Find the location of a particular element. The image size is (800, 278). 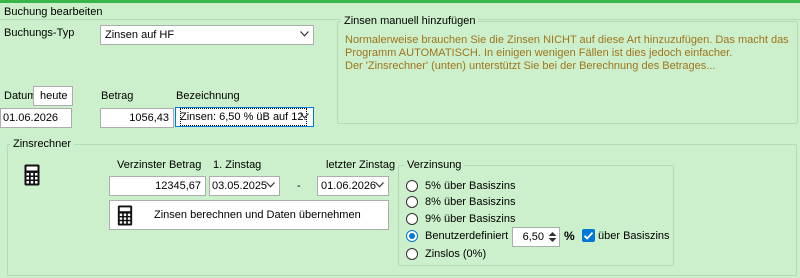

rate-option-custom-radio is located at coordinates (412, 236).